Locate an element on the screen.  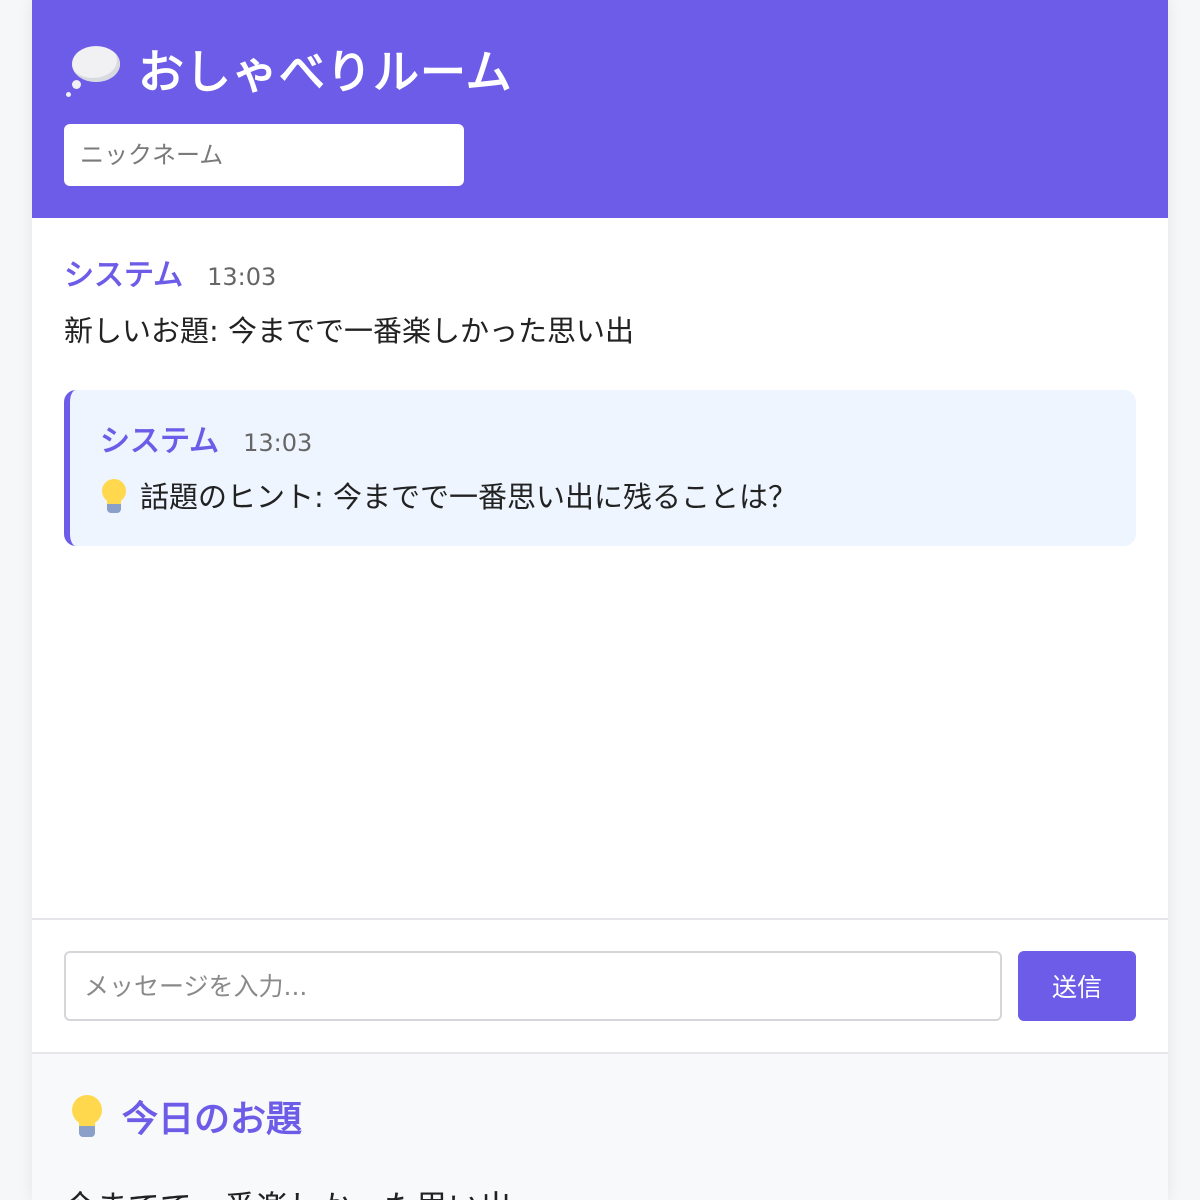
message-text: 新しいお題: 今までで一番楽しかった思い出 is located at coordinates (349, 331).